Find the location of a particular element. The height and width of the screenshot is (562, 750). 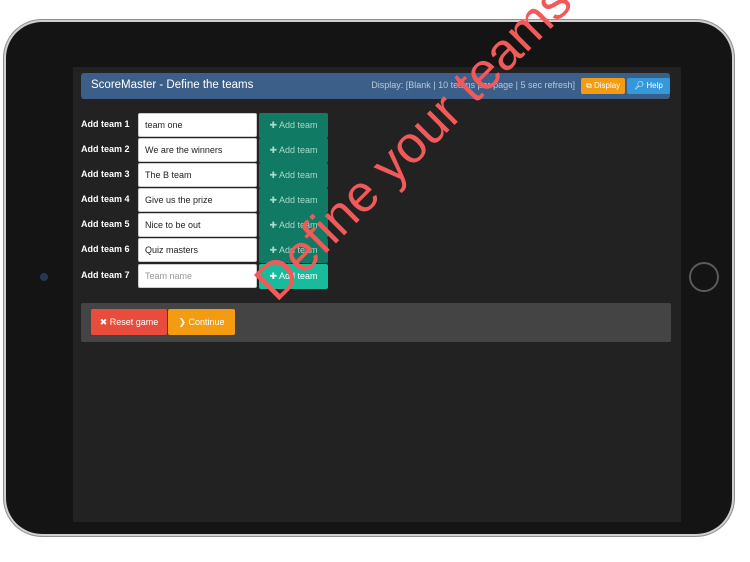

team-label: Add team 6 is located at coordinates (105, 249).